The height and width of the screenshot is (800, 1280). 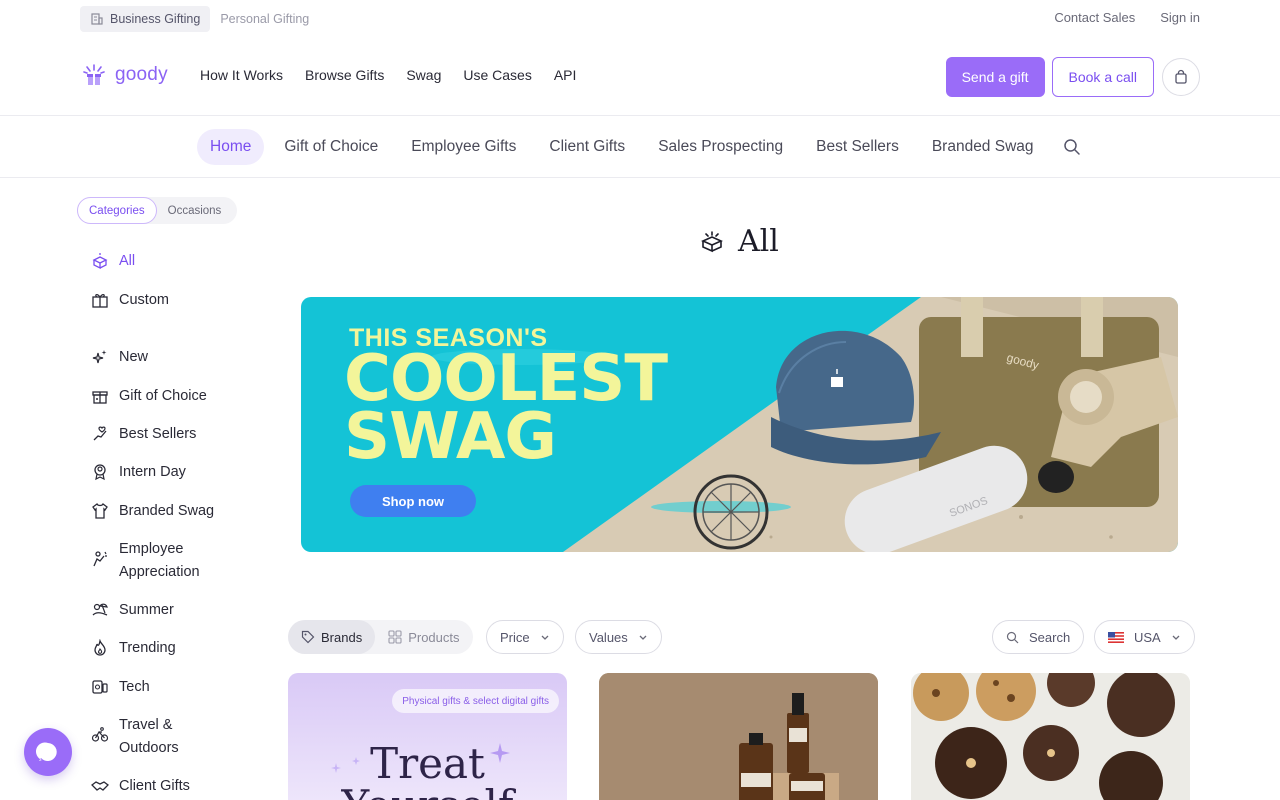 I want to click on catnav-search-button, so click(x=1072, y=147).